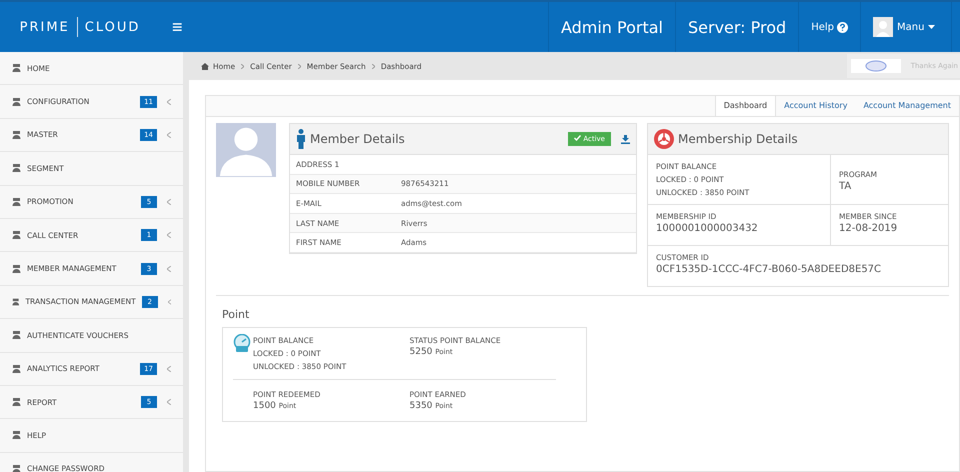 This screenshot has height=472, width=960. Describe the element at coordinates (236, 314) in the screenshot. I see `section-title: Point` at that location.